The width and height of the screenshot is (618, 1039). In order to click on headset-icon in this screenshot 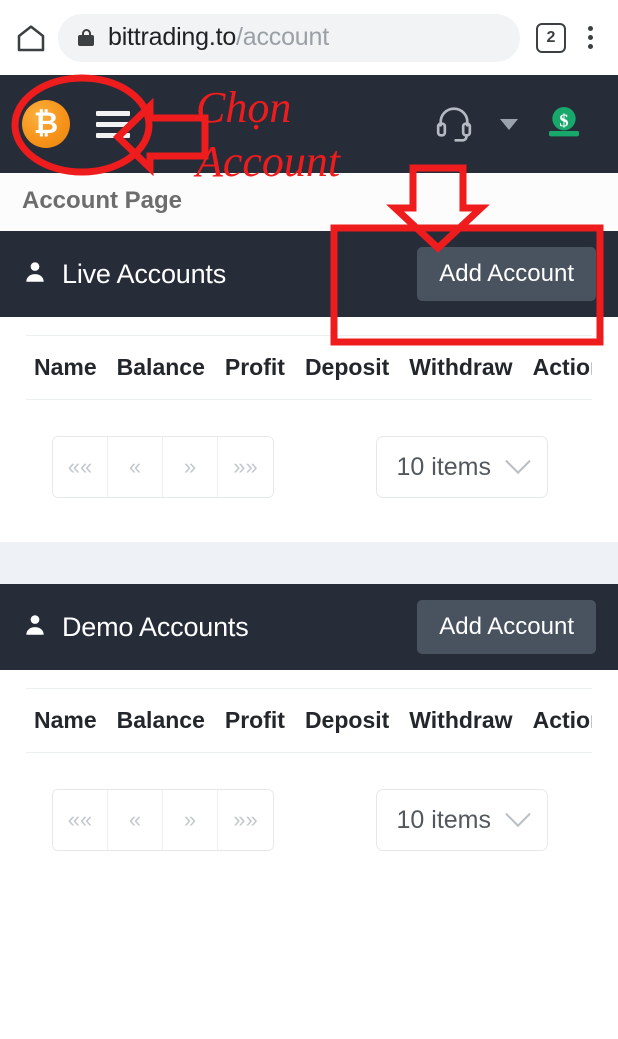, I will do `click(454, 124)`.